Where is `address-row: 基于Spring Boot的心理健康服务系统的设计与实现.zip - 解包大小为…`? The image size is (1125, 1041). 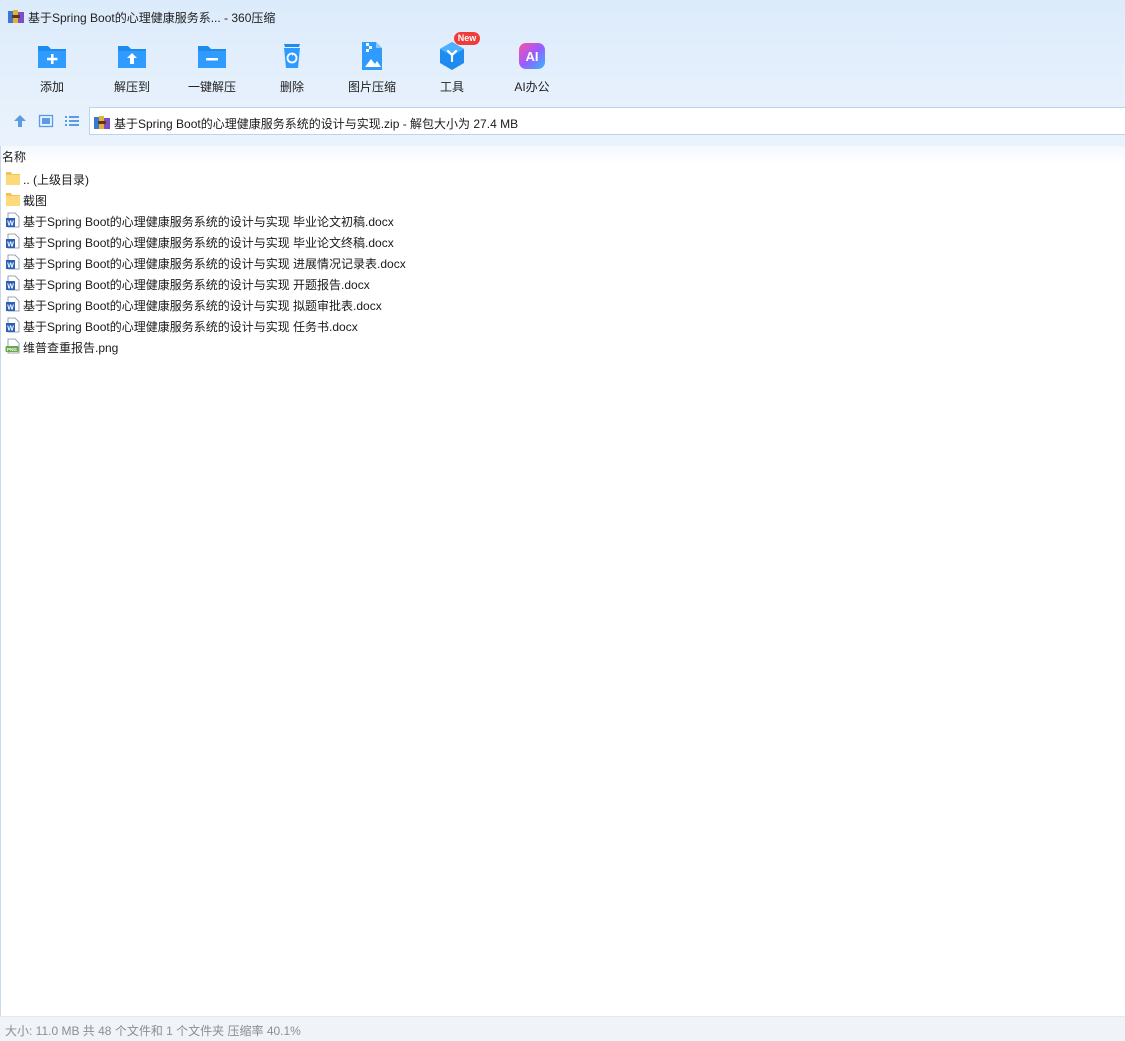
address-row: 基于Spring Boot的心理健康服务系统的设计与实现.zip - 解包大小为… is located at coordinates (562, 121).